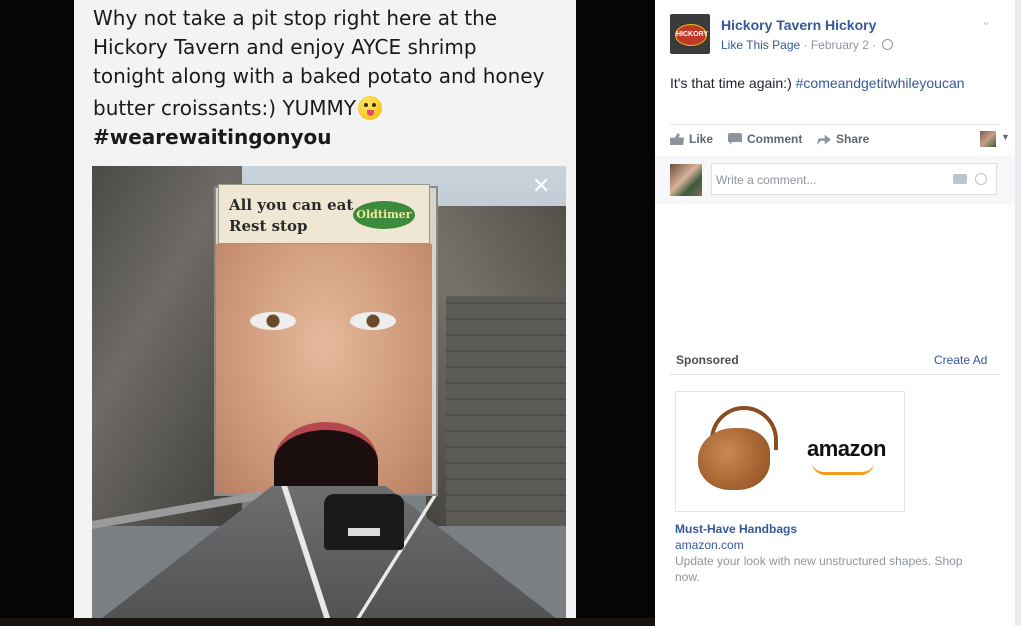  What do you see at coordinates (291, 215) in the screenshot?
I see `billboard-sign-text: All you can eat Rest stop` at bounding box center [291, 215].